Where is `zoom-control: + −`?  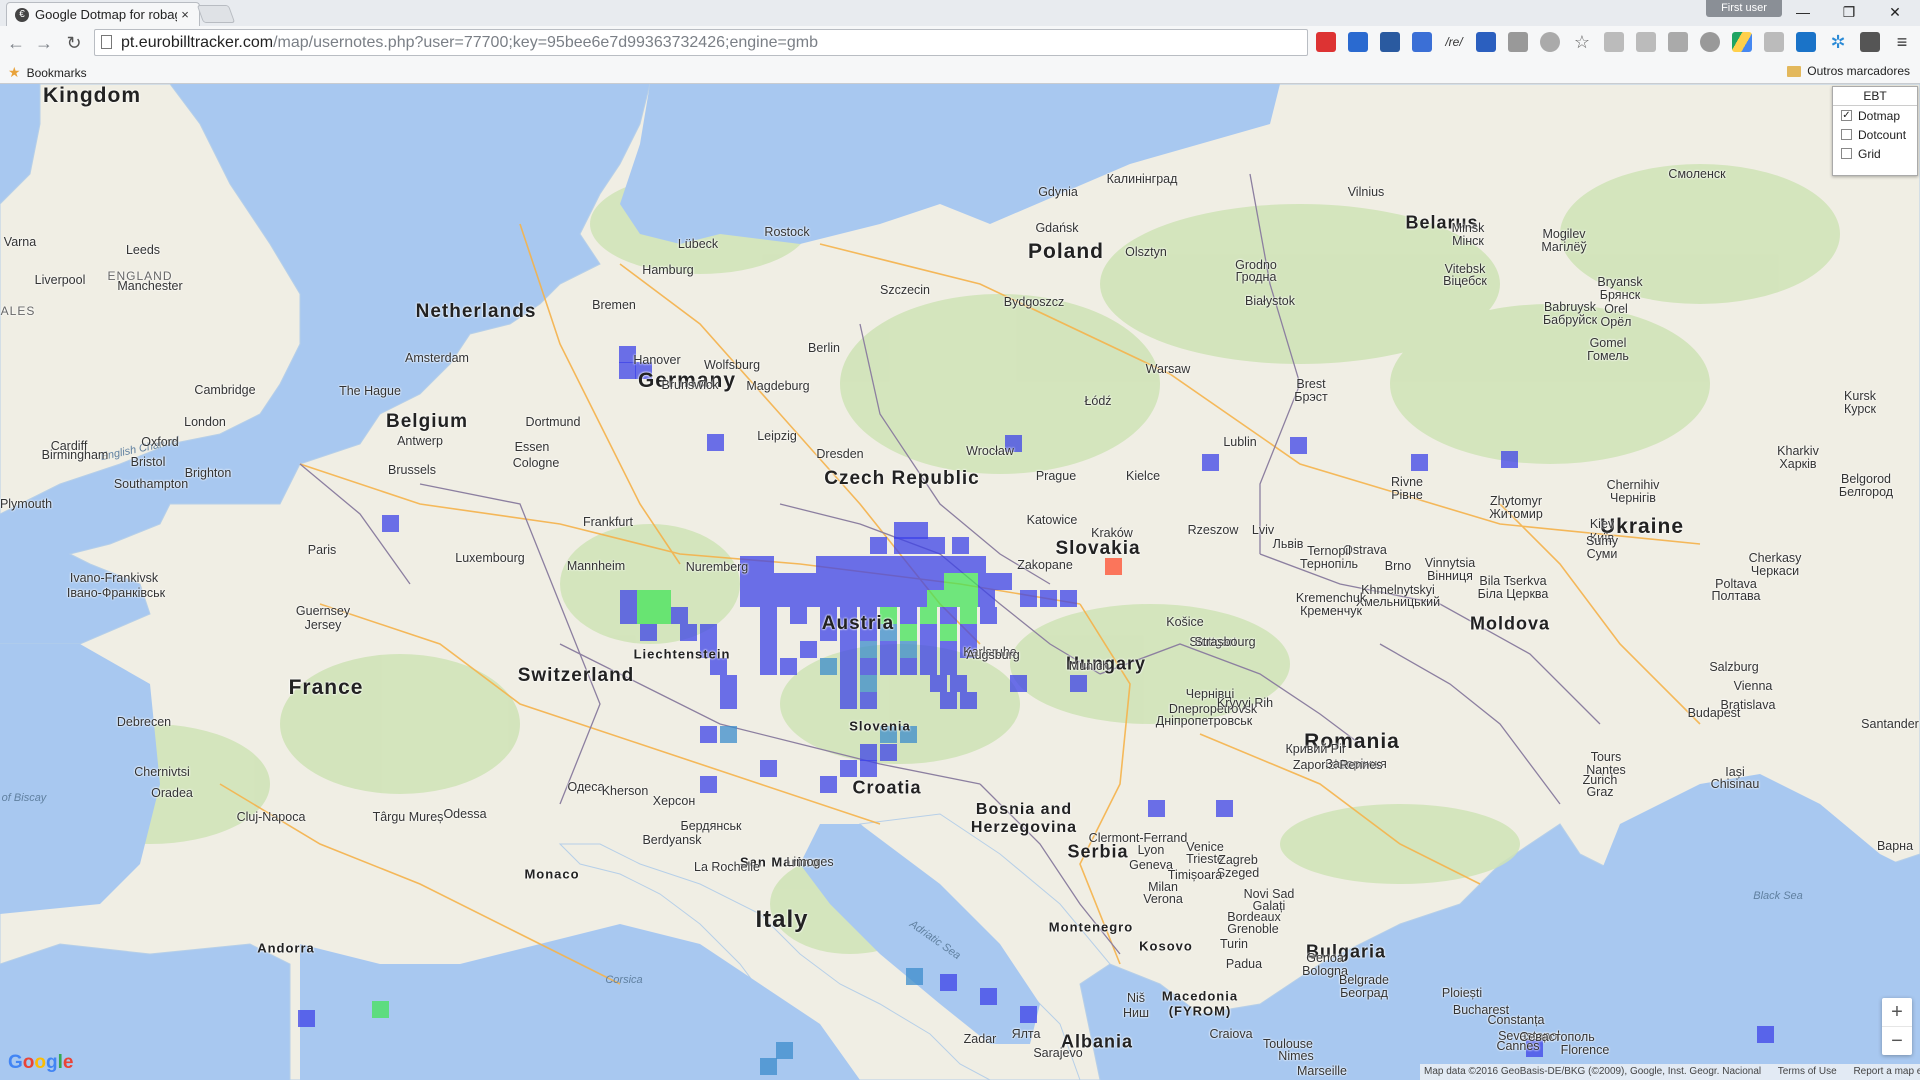 zoom-control: + − is located at coordinates (1897, 1026).